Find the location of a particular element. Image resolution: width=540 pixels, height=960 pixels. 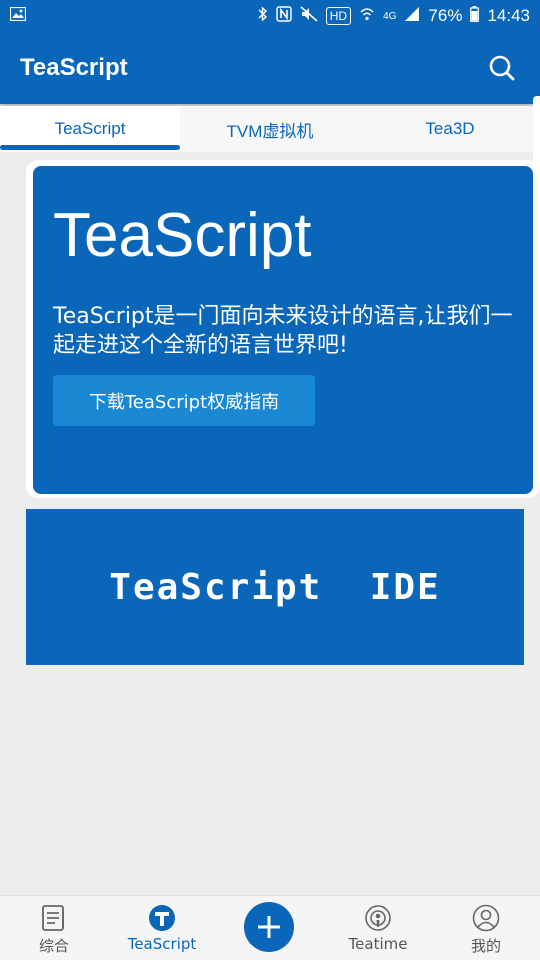

tab-tea3d: Tea3D is located at coordinates (450, 129).